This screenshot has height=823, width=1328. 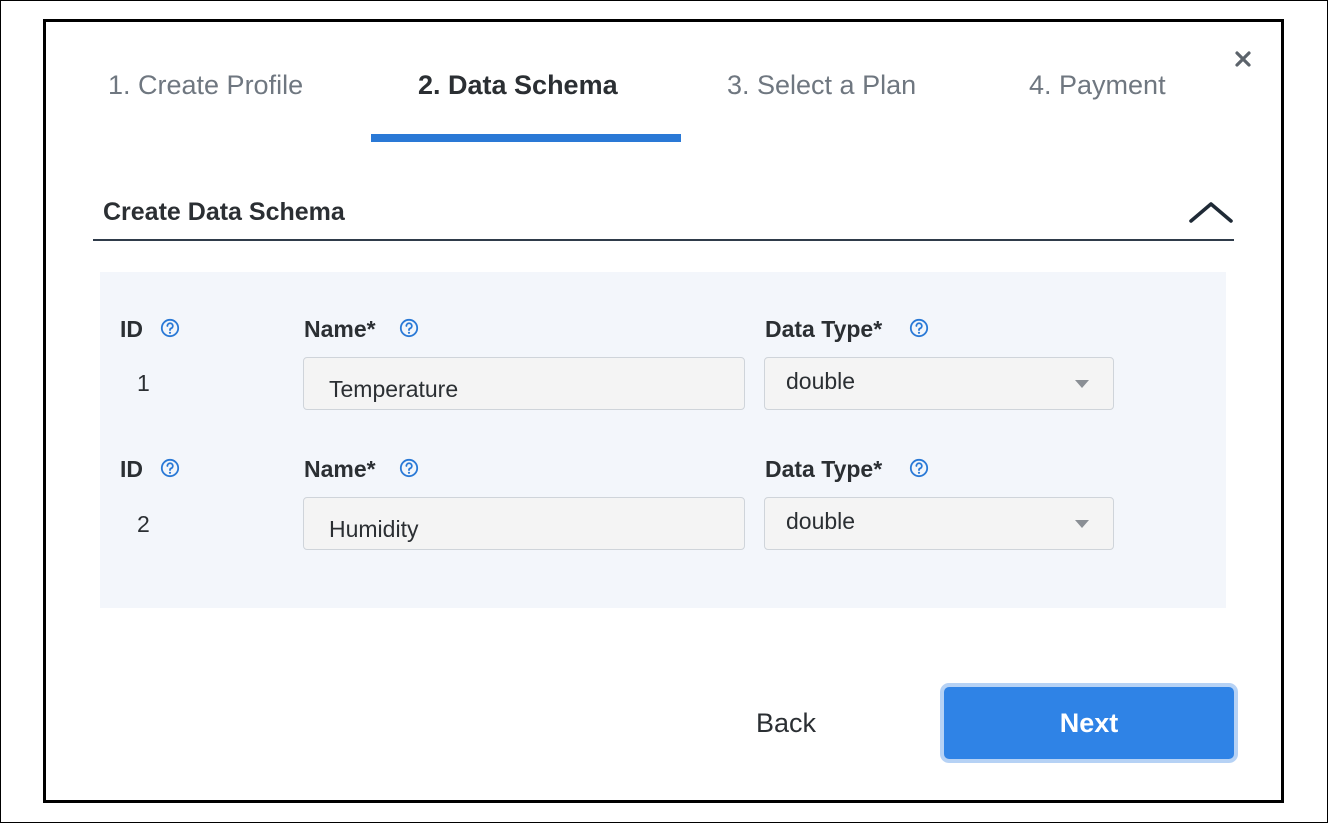 What do you see at coordinates (1097, 85) in the screenshot?
I see `tab-payment: 4. Payment` at bounding box center [1097, 85].